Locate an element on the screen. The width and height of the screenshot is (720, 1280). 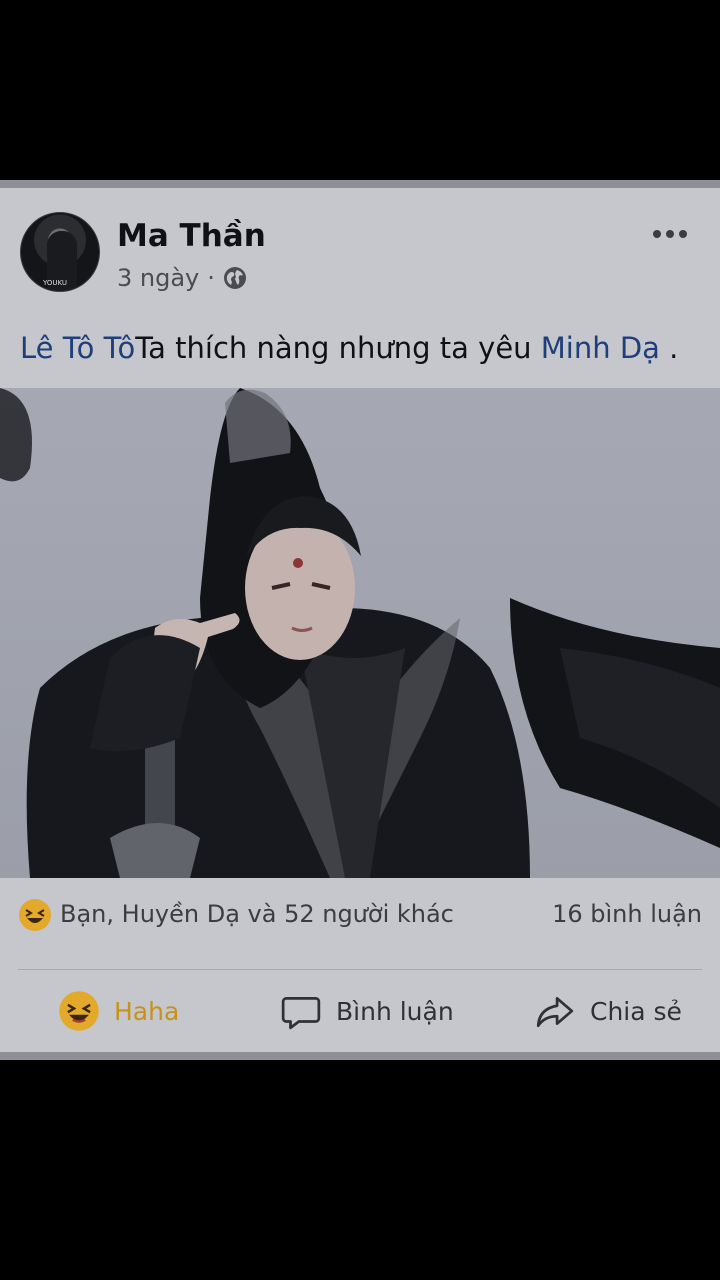
caption-end: . is located at coordinates (669, 348).